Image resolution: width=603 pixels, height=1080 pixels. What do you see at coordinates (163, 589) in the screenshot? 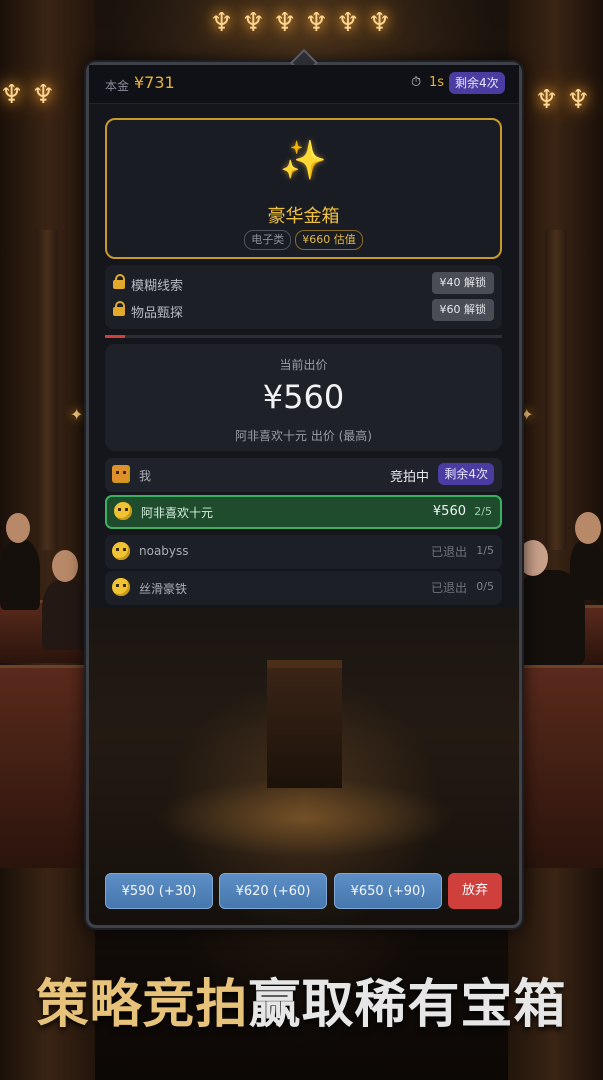
I see `player-name: 丝滑豪铁` at bounding box center [163, 589].